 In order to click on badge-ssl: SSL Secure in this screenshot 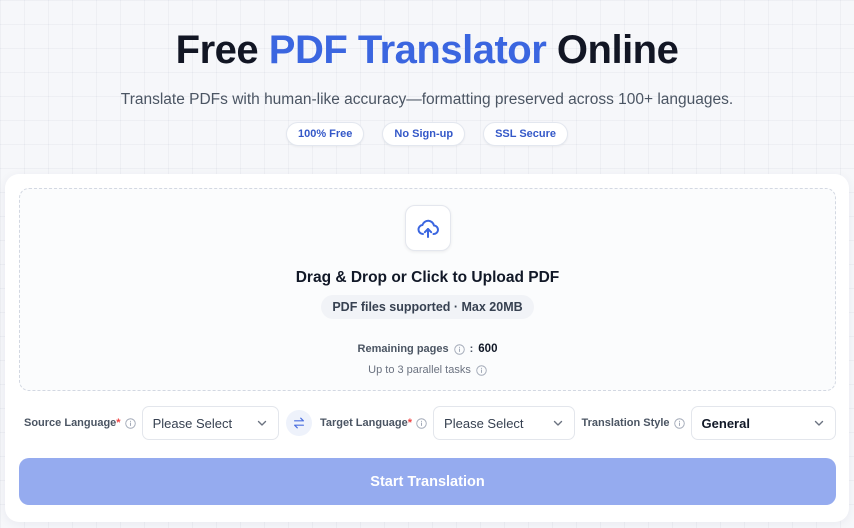, I will do `click(526, 134)`.